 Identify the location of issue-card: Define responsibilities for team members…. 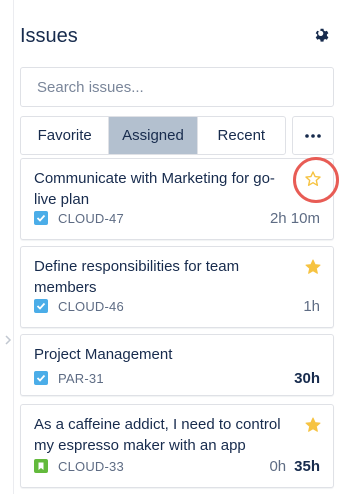
(177, 287).